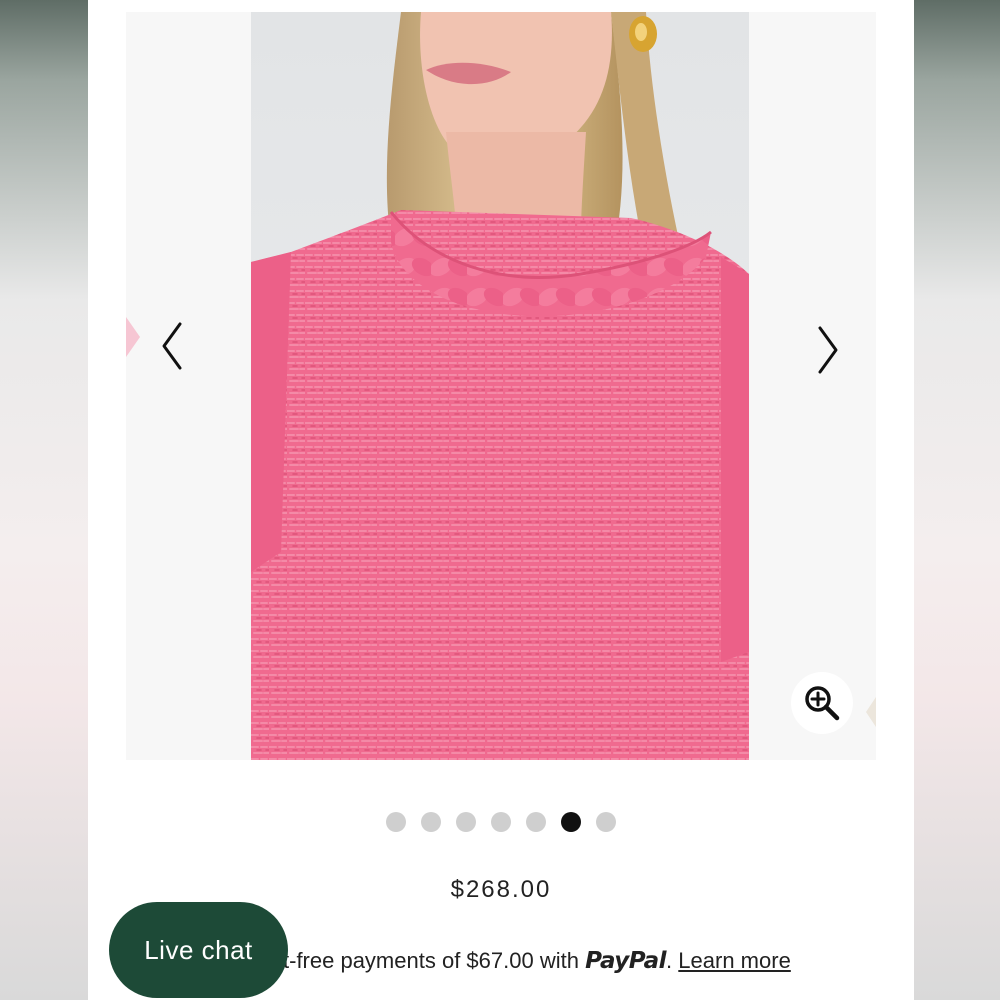  I want to click on live-chat-label: Live chat, so click(198, 949).